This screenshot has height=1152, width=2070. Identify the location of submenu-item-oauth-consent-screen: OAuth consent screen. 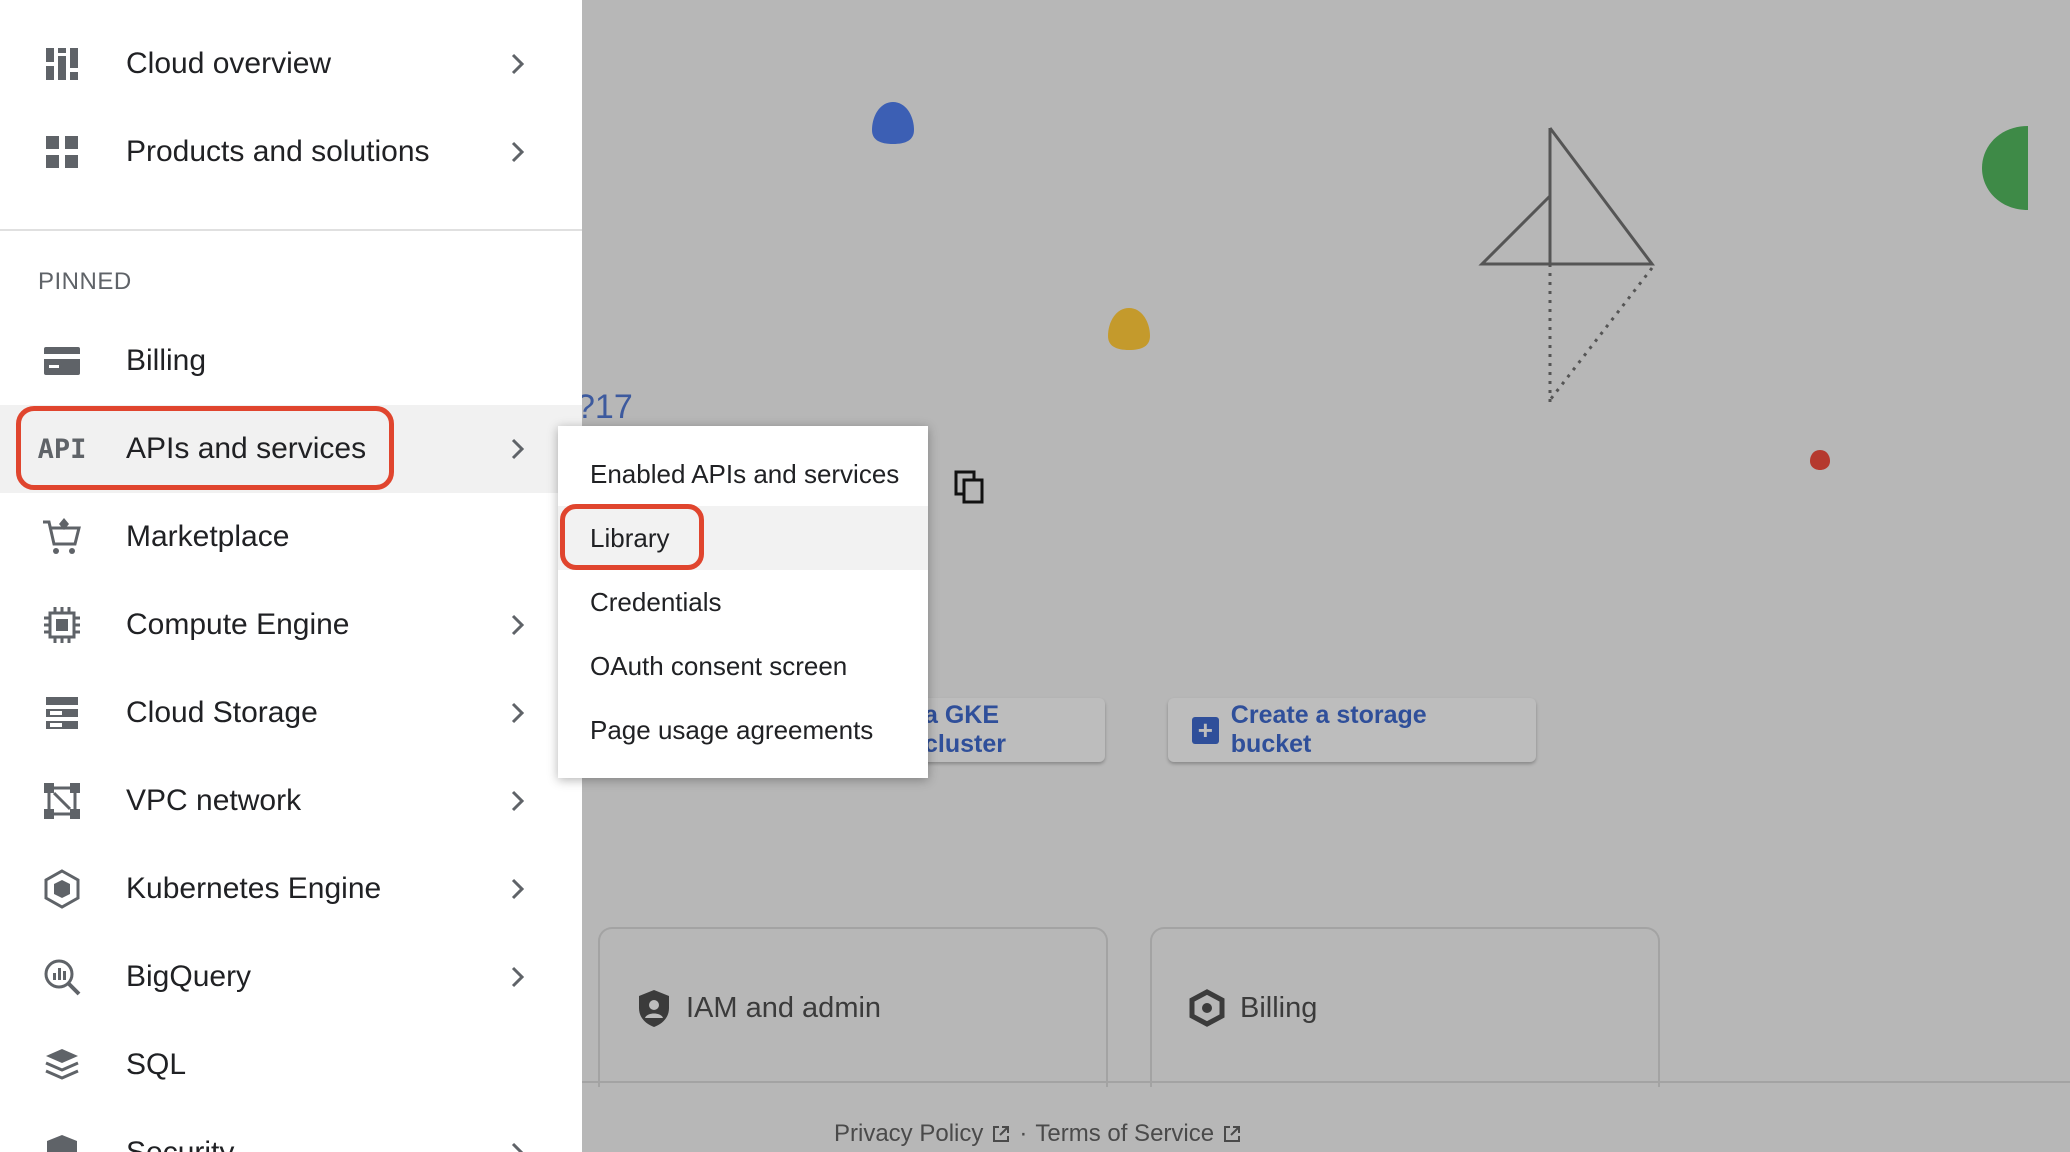
(743, 666).